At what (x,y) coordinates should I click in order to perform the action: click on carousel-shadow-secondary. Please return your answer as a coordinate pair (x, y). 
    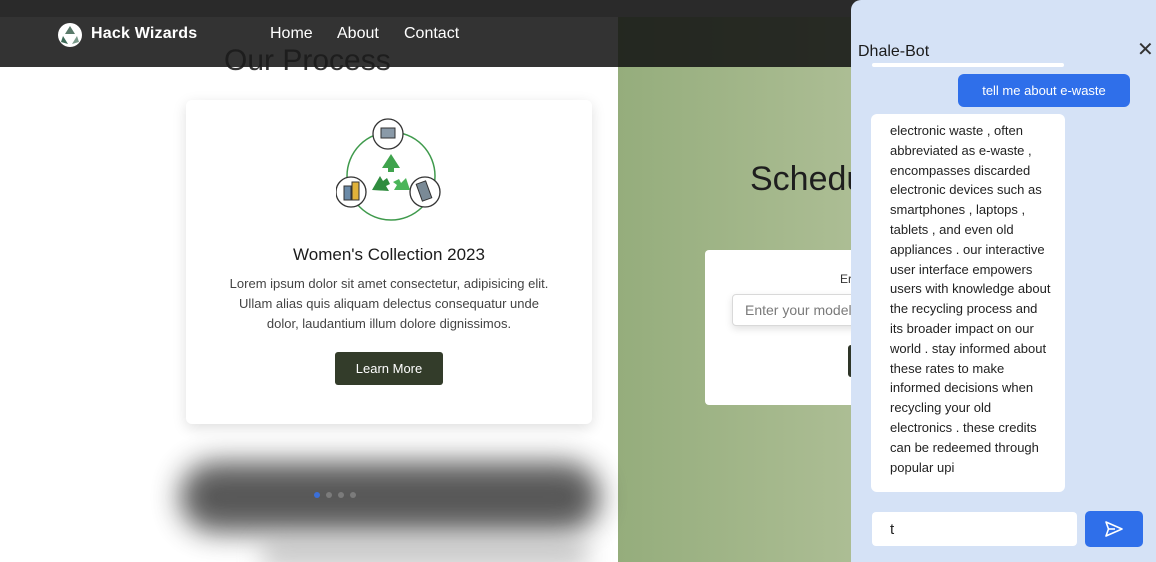
    Looking at the image, I should click on (425, 551).